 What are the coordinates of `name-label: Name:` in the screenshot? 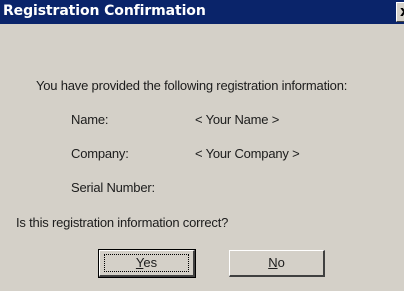 It's located at (90, 119).